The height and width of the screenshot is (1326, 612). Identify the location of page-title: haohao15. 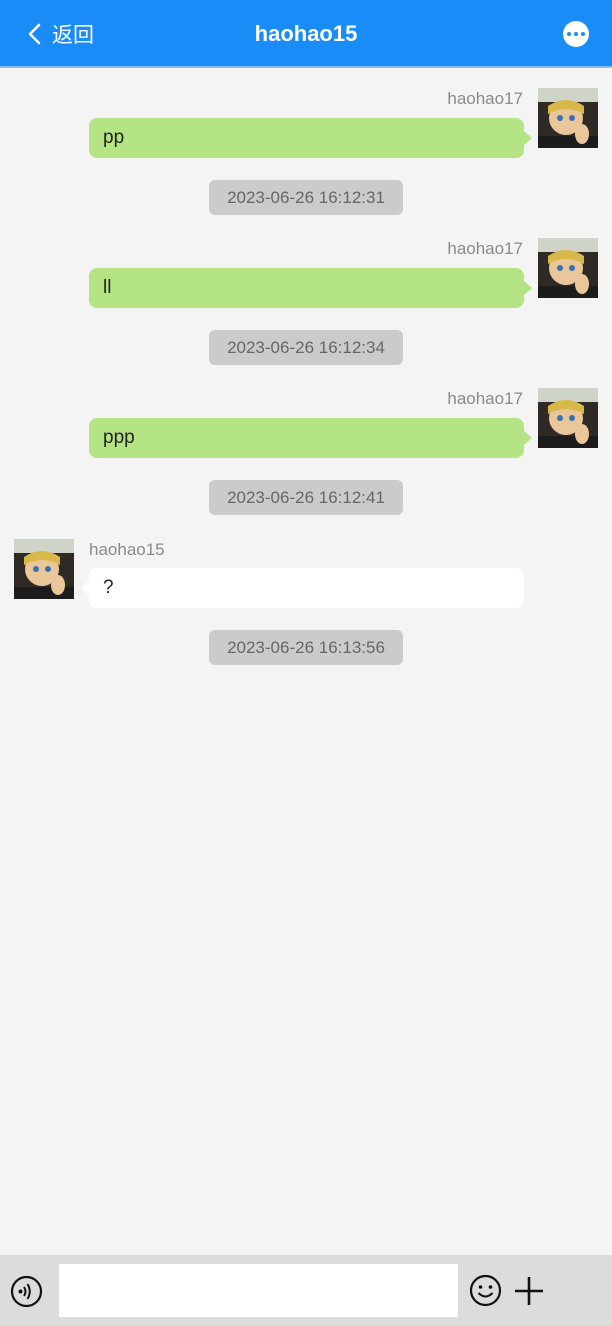
(306, 33).